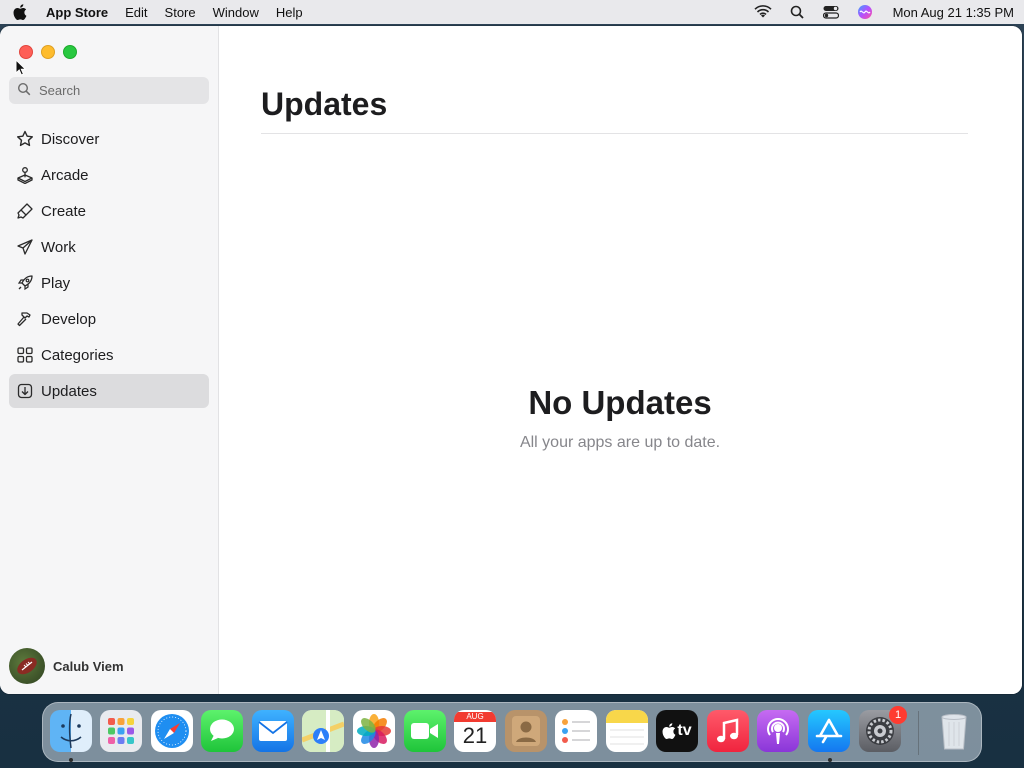  I want to click on photos-icon, so click(374, 731).